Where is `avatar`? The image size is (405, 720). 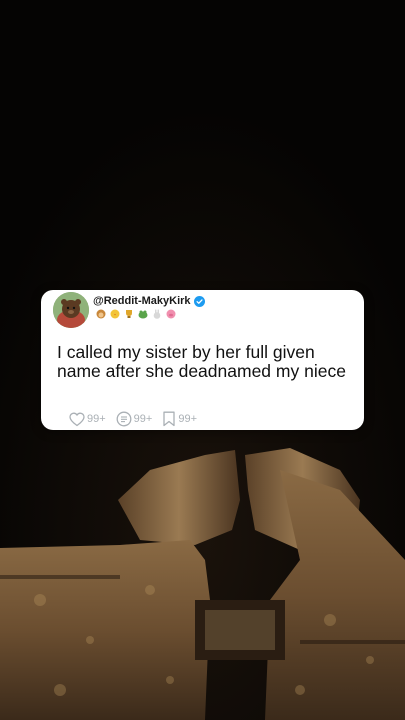 avatar is located at coordinates (71, 310).